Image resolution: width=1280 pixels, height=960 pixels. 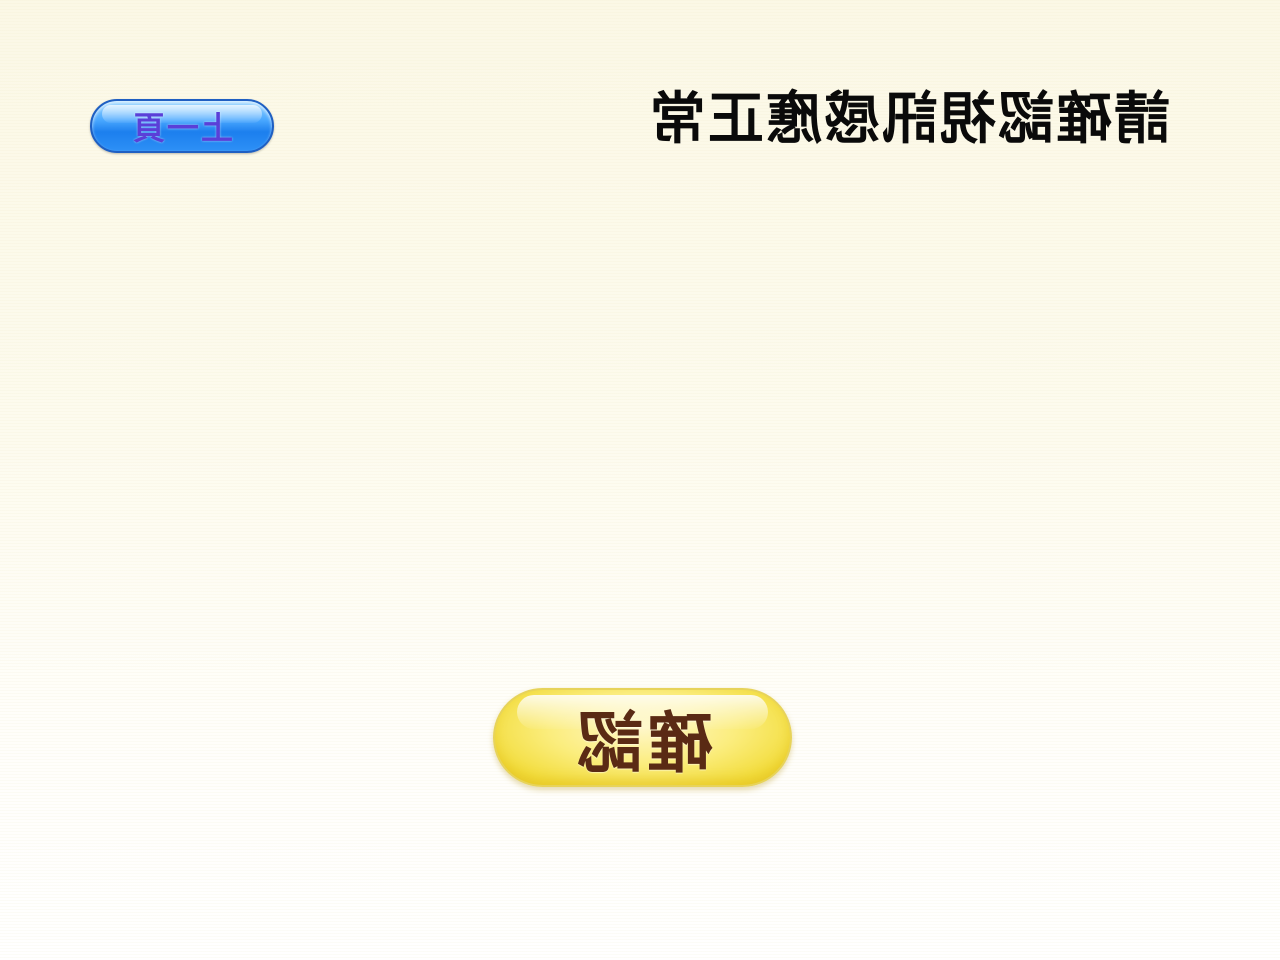 I want to click on confirm-button: 確認, so click(x=642, y=737).